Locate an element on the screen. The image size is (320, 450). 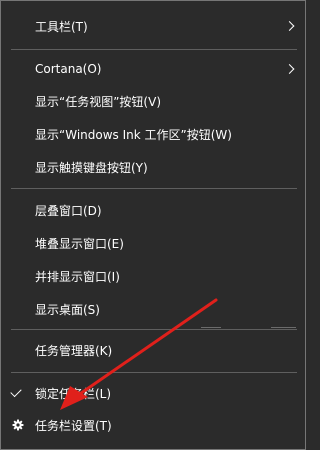
menu-item-show-desktop: 显示桌面(S) is located at coordinates (153, 309).